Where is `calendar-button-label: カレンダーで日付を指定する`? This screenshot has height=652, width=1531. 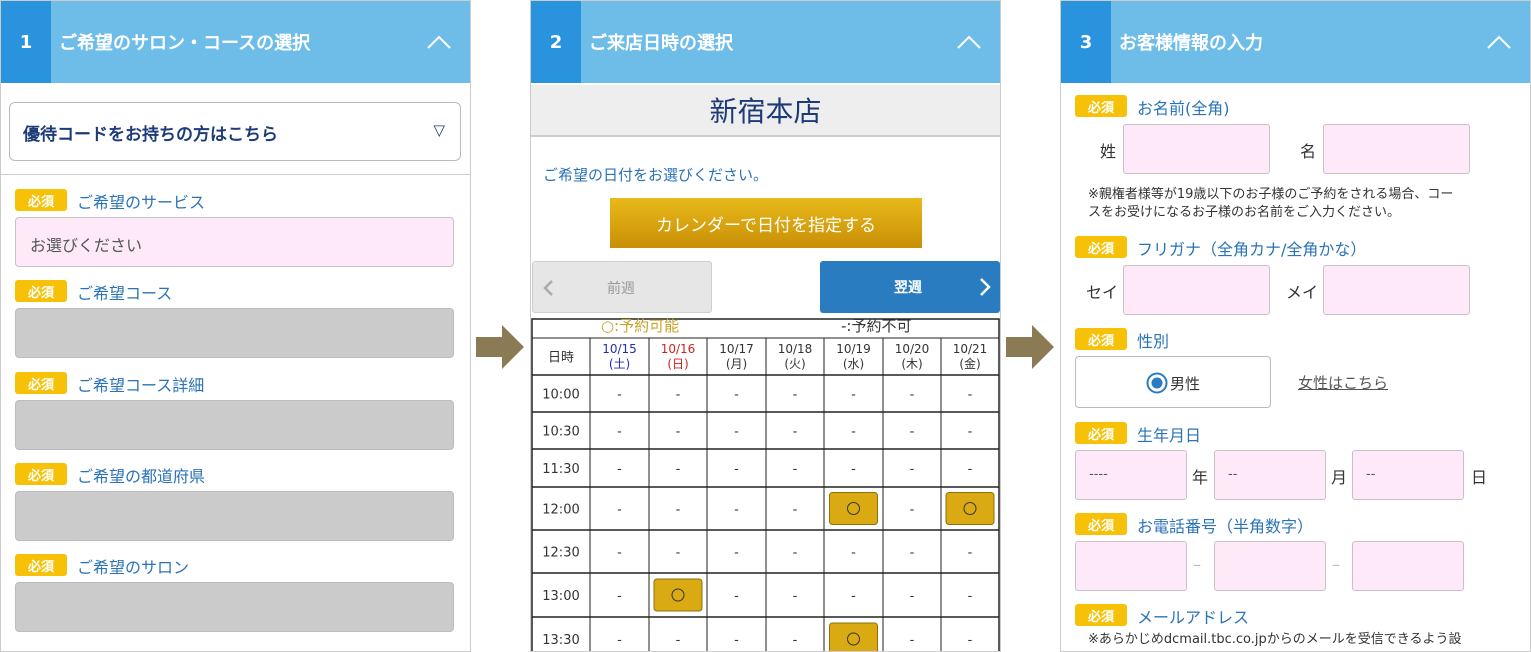 calendar-button-label: カレンダーで日付を指定する is located at coordinates (766, 225).